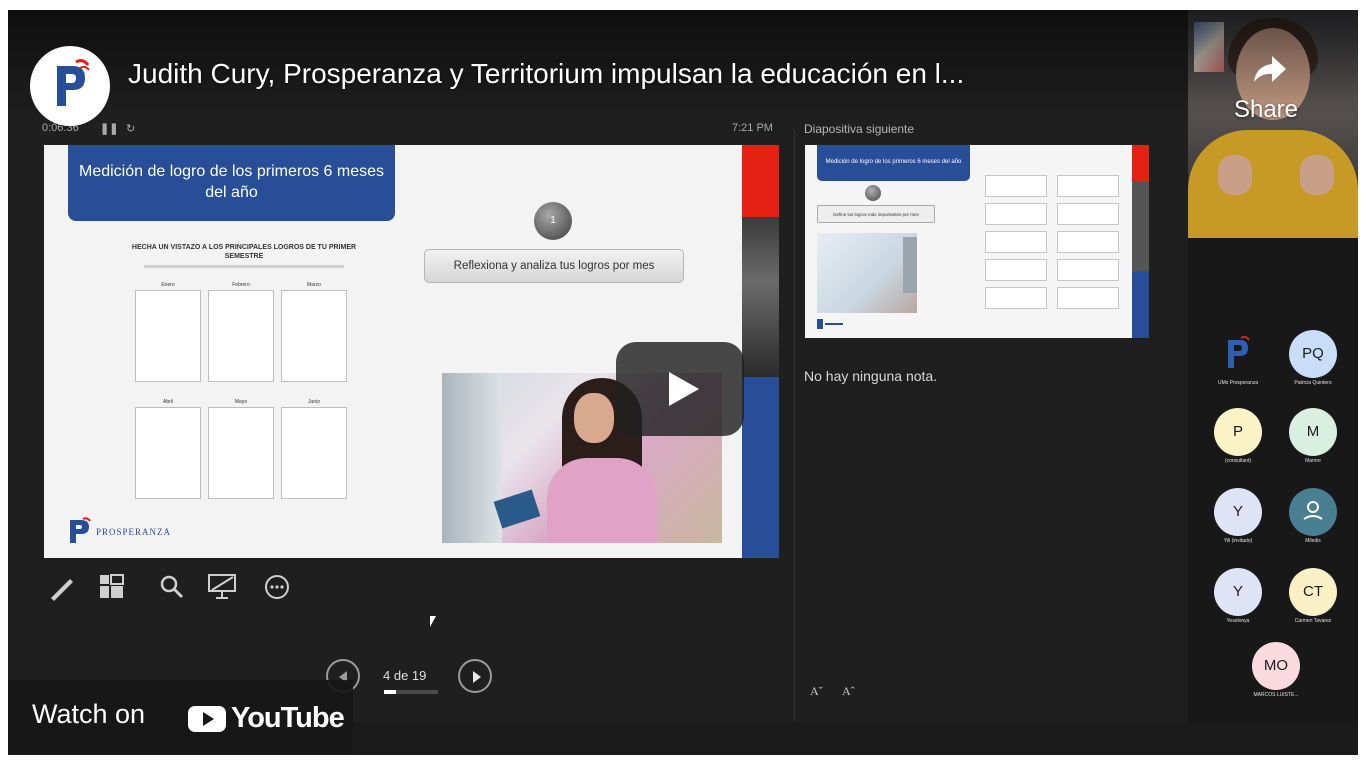 The image size is (1362, 761). I want to click on chevron-right-icon, so click(477, 677).